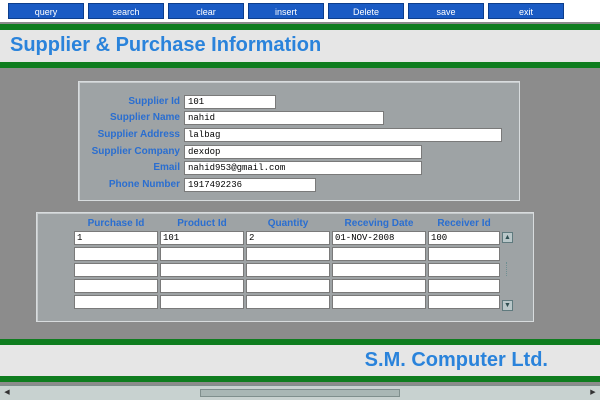 The width and height of the screenshot is (600, 400). I want to click on scroll-thumb, so click(300, 393).